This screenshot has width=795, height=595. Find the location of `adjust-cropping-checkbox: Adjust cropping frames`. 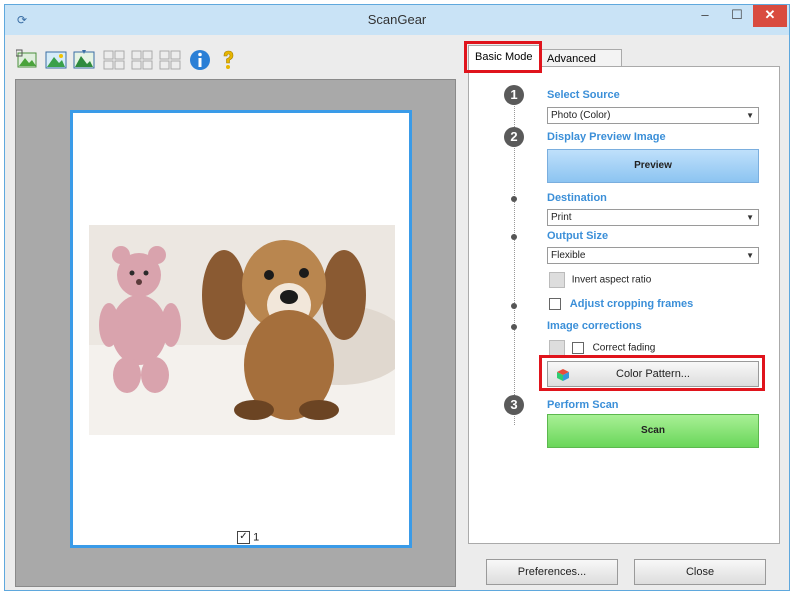

adjust-cropping-checkbox: Adjust cropping frames is located at coordinates (621, 304).